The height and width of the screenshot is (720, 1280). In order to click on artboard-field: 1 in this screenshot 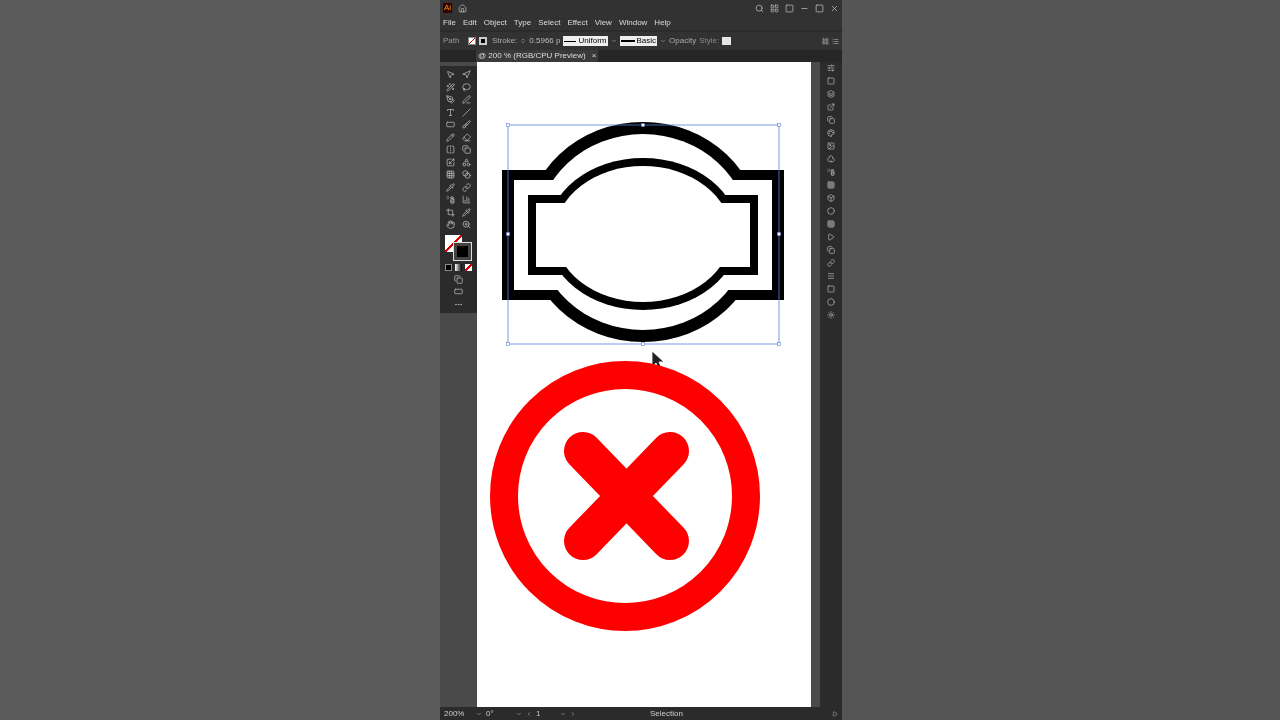, I will do `click(546, 713)`.